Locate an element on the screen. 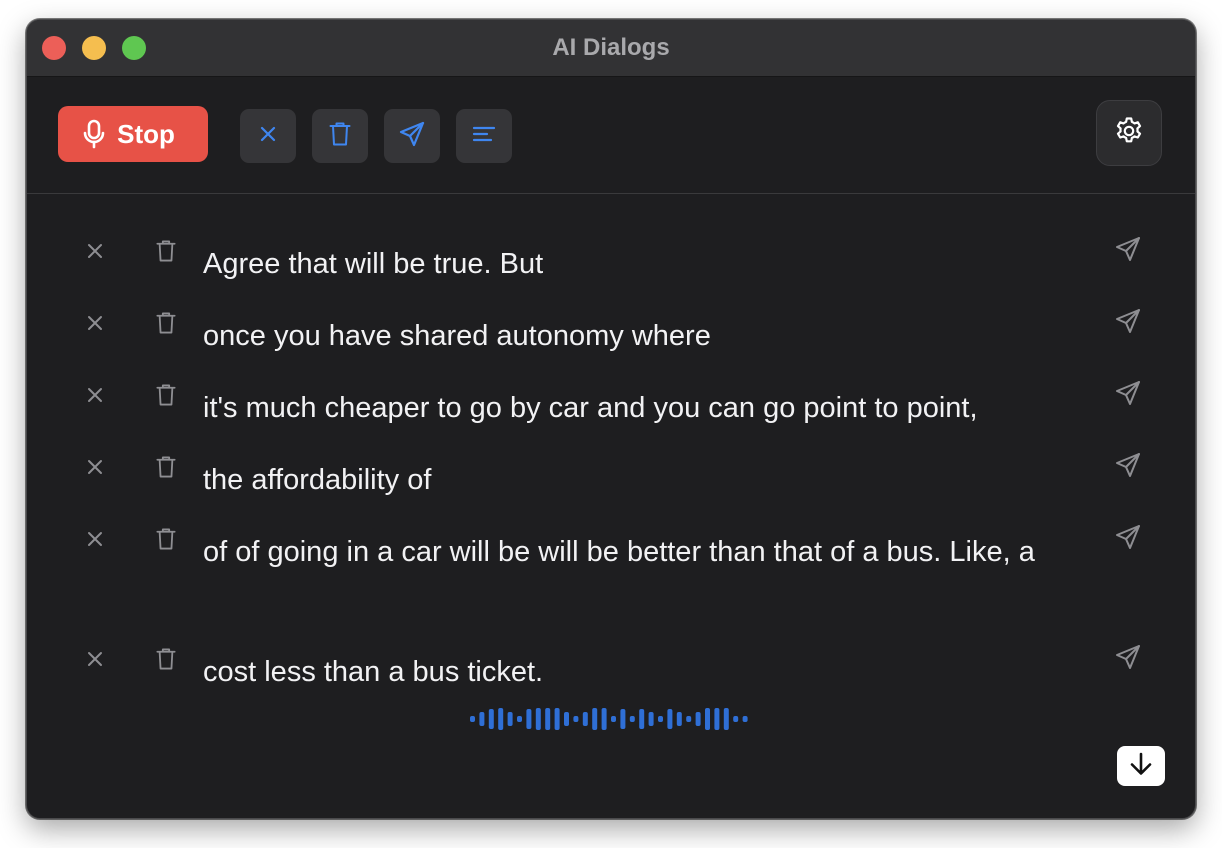  settings-button is located at coordinates (1129, 133).